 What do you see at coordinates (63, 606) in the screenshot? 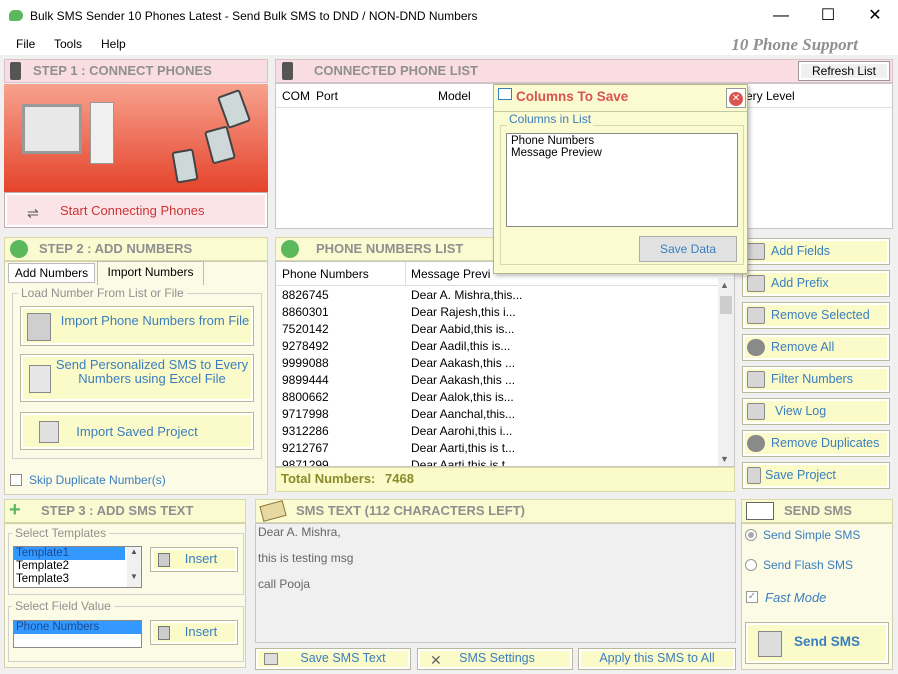
I see `field-value-group-label: Select Field Value` at bounding box center [63, 606].